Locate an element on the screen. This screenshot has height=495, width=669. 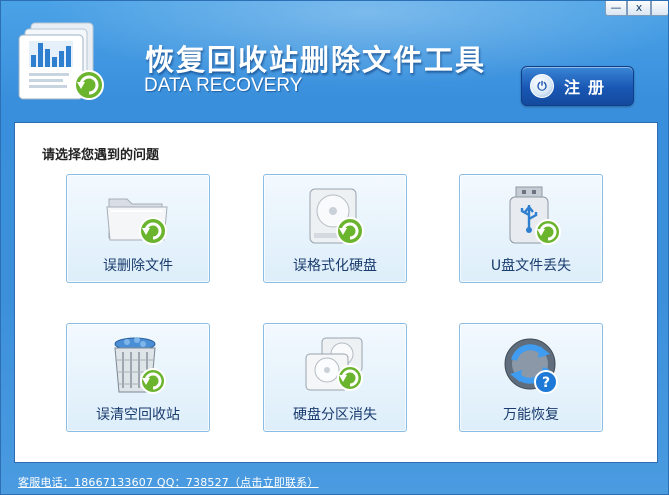
app-logo-icon is located at coordinates (66, 61).